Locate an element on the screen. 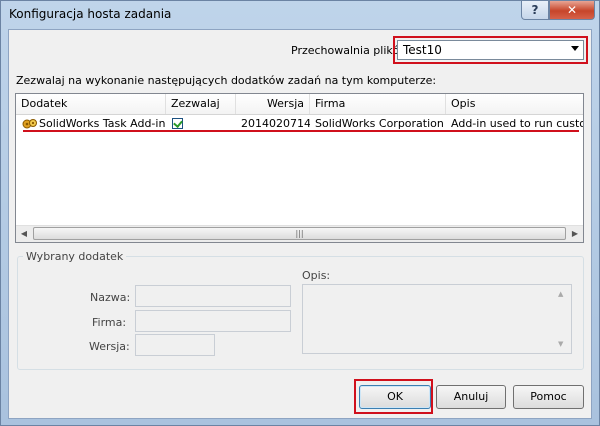  scroll-thumb: ||| is located at coordinates (299, 233).